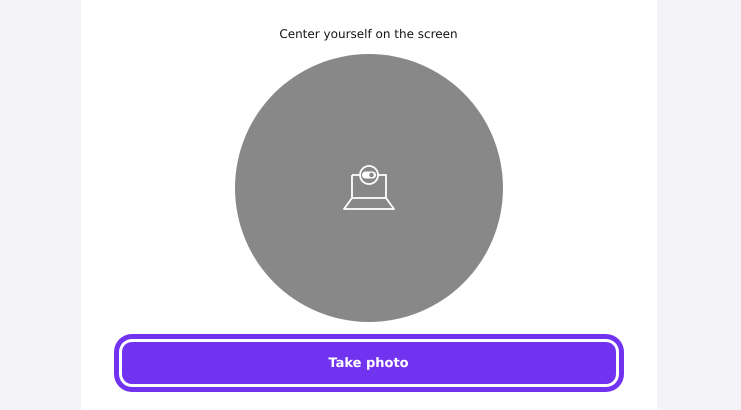  Describe the element at coordinates (368, 188) in the screenshot. I see `webcam-laptop-icon` at that location.